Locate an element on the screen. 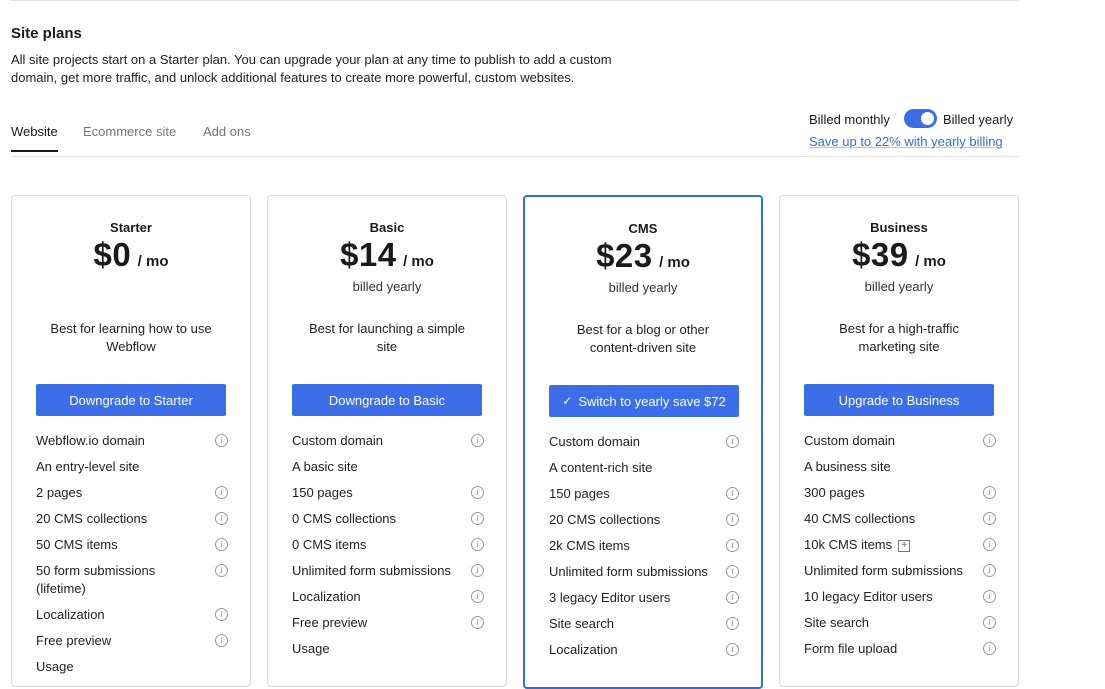  feature-label: Site search is located at coordinates (837, 622).